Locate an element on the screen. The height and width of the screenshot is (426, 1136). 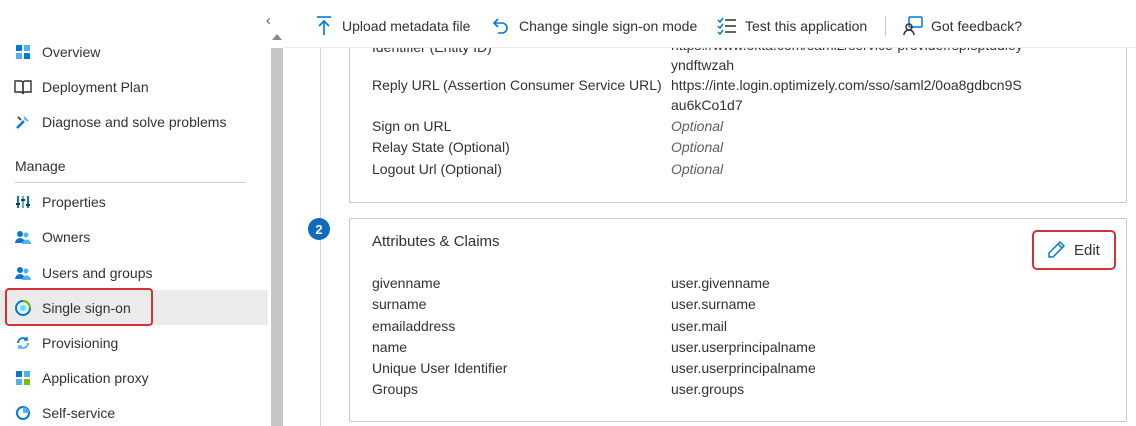
test-application-button: Test this application is located at coordinates (792, 26).